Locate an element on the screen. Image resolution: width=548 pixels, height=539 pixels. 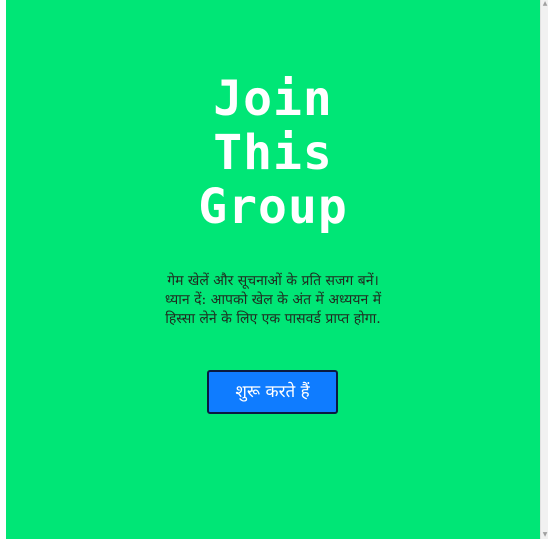
title-line-2: This is located at coordinates (273, 153).